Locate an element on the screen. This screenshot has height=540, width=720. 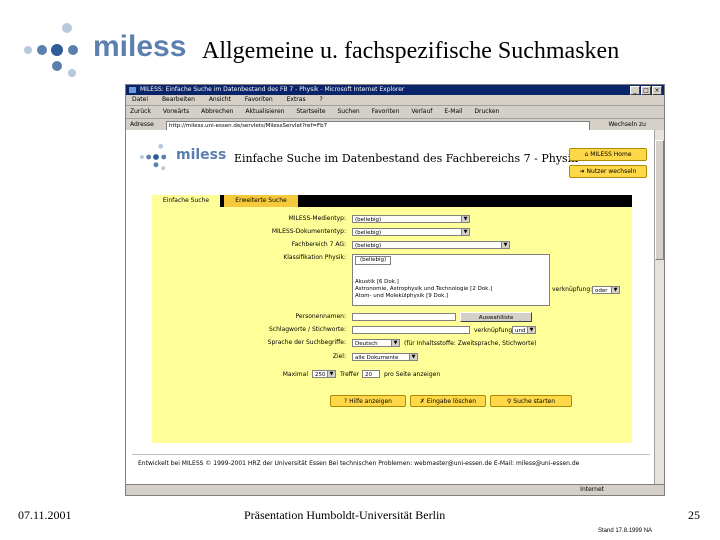
tab-simple-search: Einfache Suche is located at coordinates (186, 201).